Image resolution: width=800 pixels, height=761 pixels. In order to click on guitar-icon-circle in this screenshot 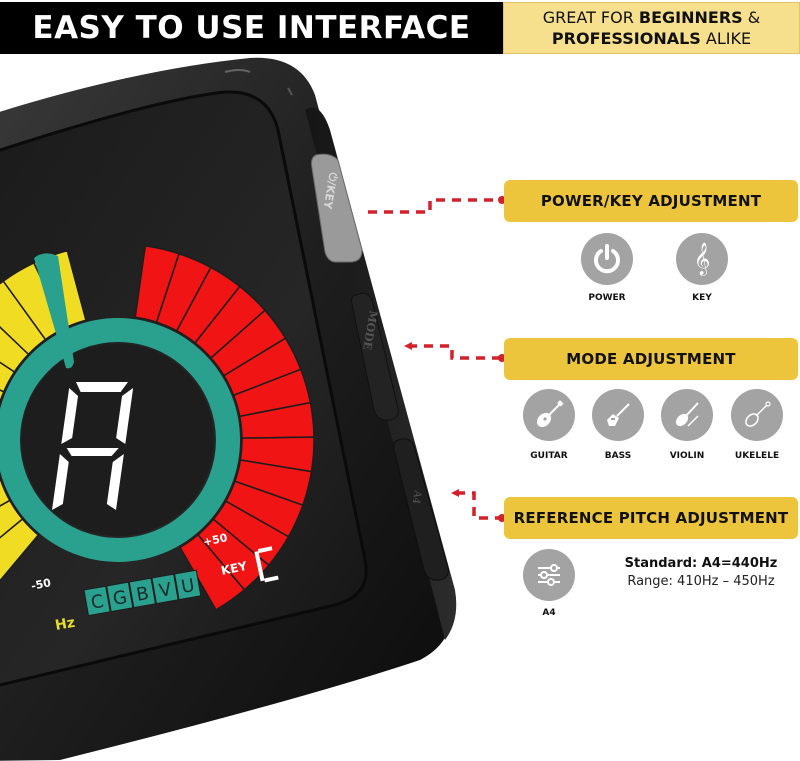, I will do `click(549, 415)`.